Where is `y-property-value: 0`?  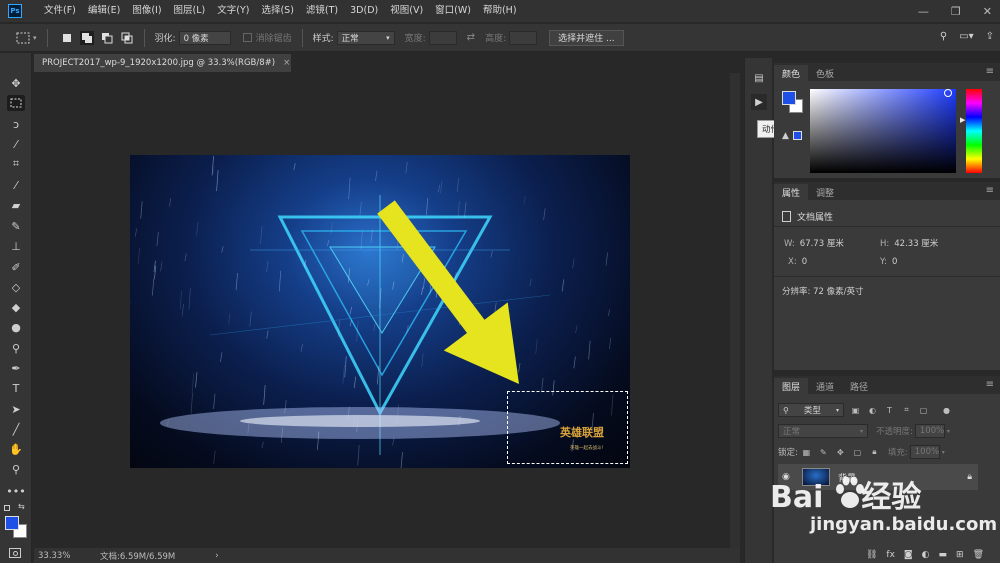 y-property-value: 0 is located at coordinates (894, 262).